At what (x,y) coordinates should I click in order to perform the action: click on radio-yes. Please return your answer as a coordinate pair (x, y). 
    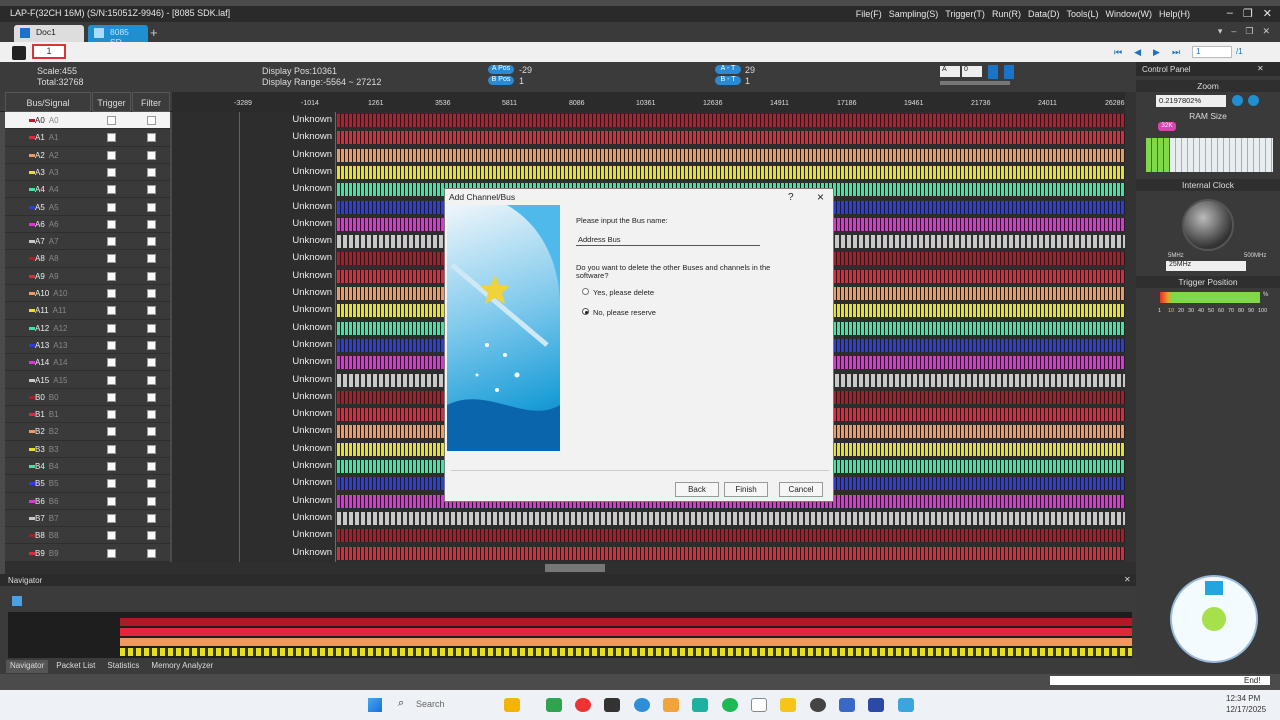
    Looking at the image, I should click on (585, 291).